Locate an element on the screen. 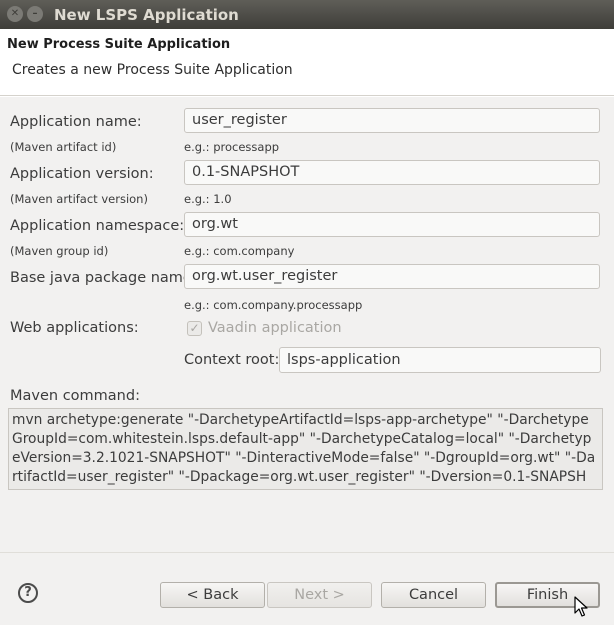 The height and width of the screenshot is (625, 614). app-name-sublabel: (Maven artifact id) is located at coordinates (63, 147).